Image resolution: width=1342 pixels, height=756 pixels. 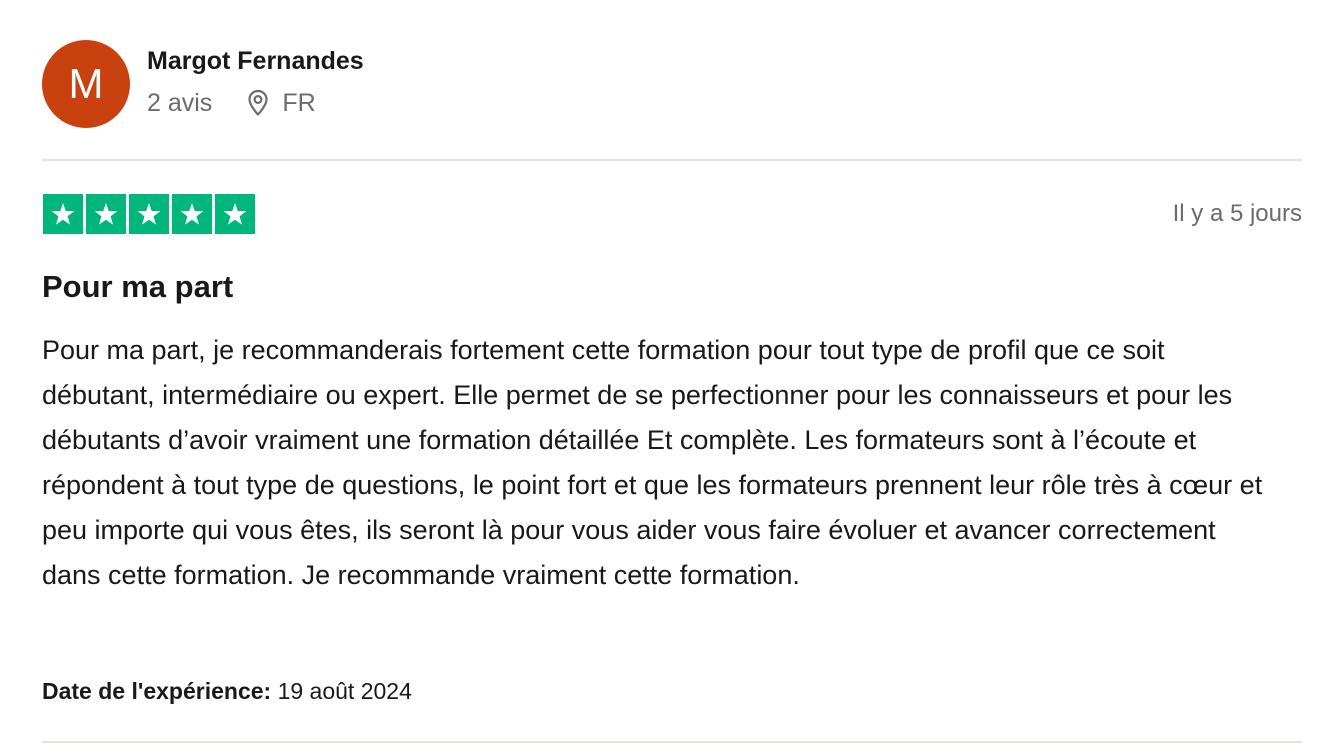 What do you see at coordinates (1237, 213) in the screenshot?
I see `review-date: Il y a 5 jours` at bounding box center [1237, 213].